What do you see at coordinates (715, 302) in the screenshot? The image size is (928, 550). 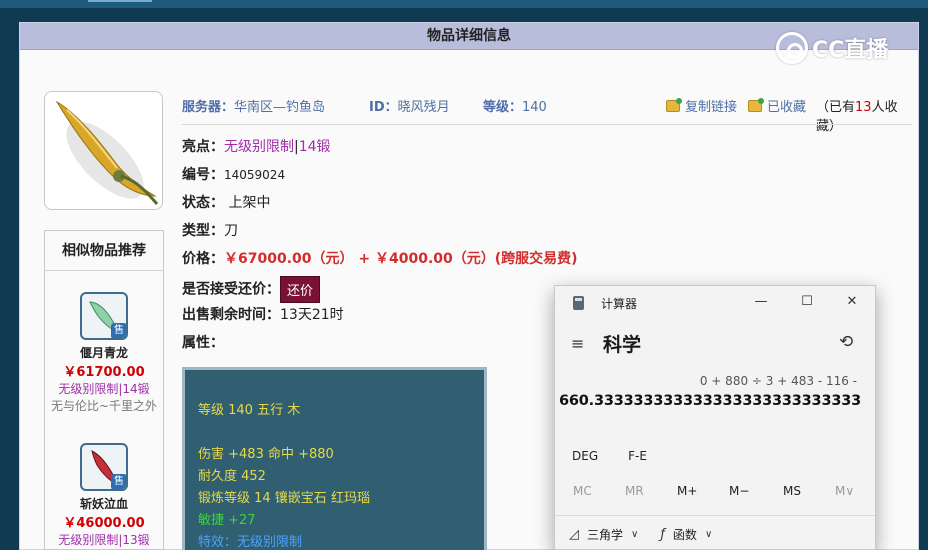 I see `calculator-titlebar: 计算器 — ☐ ✕` at bounding box center [715, 302].